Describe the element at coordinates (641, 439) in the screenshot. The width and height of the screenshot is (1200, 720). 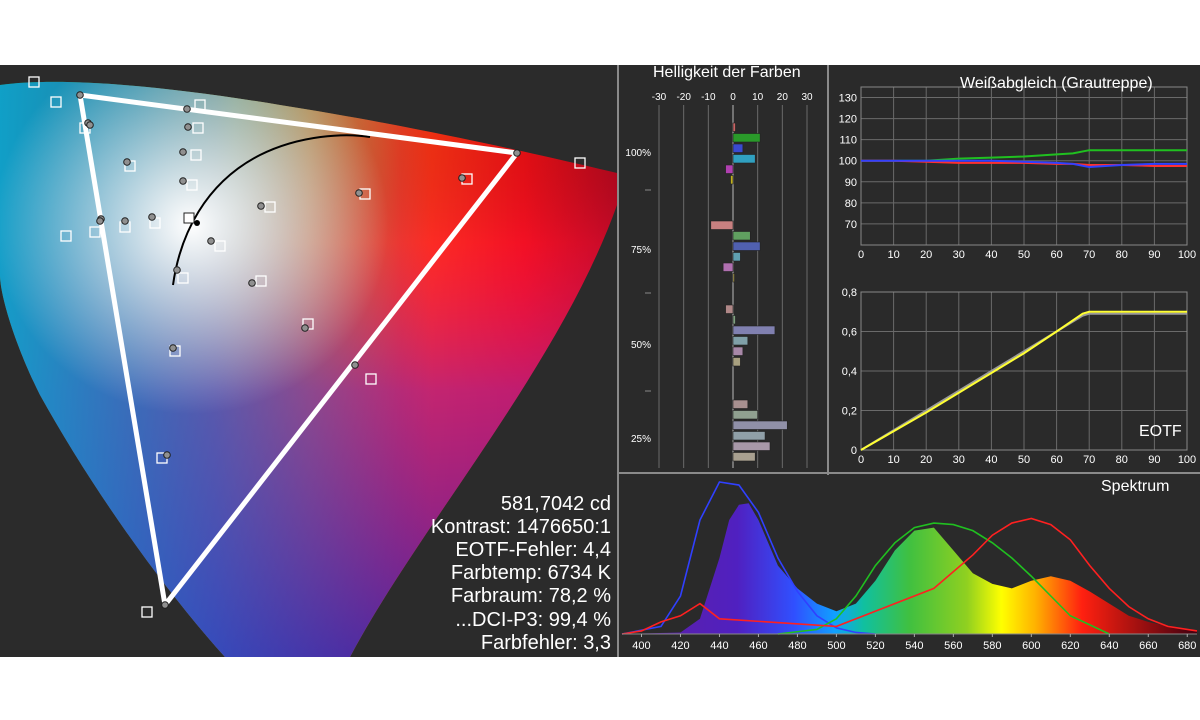
I see `y-tick-label: 25%` at that location.